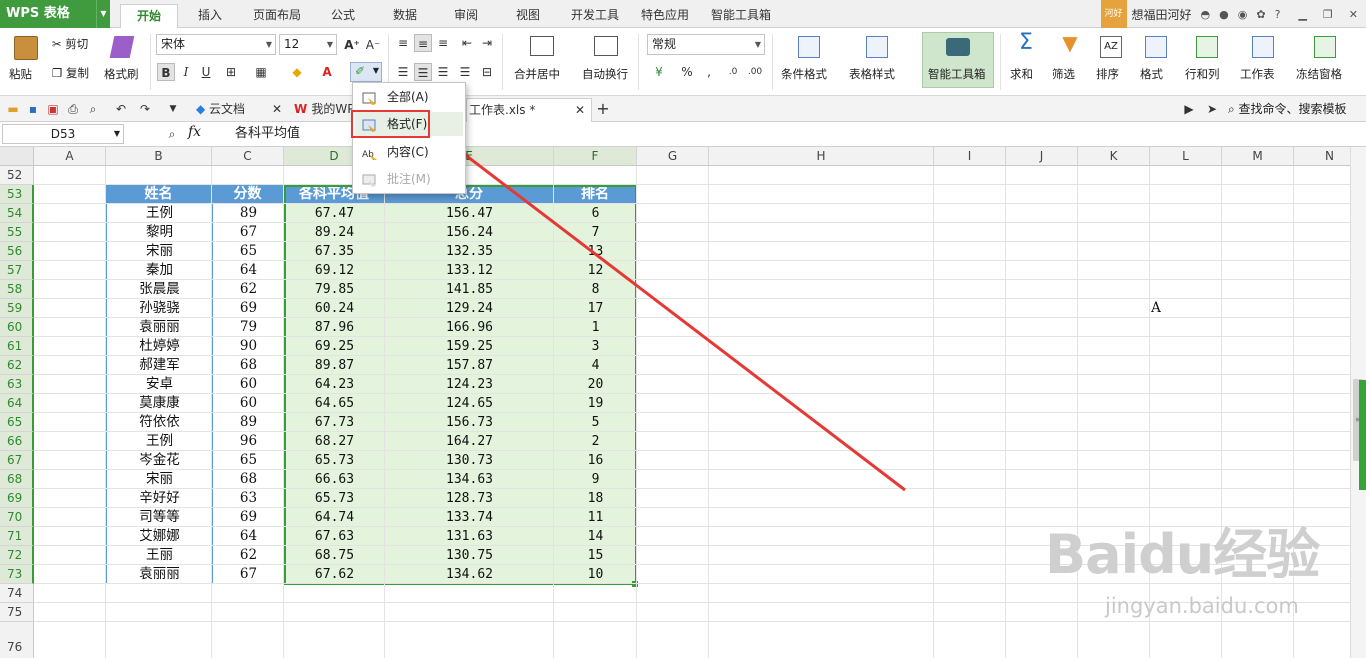 The width and height of the screenshot is (1366, 658). What do you see at coordinates (370, 152) in the screenshot?
I see `clear-content-icon: Ab` at bounding box center [370, 152].